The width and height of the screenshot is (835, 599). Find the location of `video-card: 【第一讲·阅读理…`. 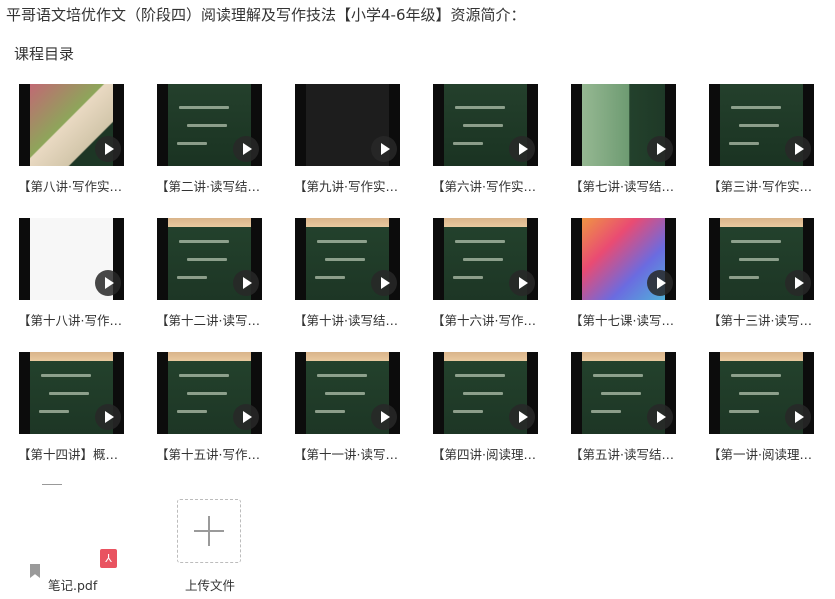

video-card: 【第一讲·阅读理… is located at coordinates (755, 412).